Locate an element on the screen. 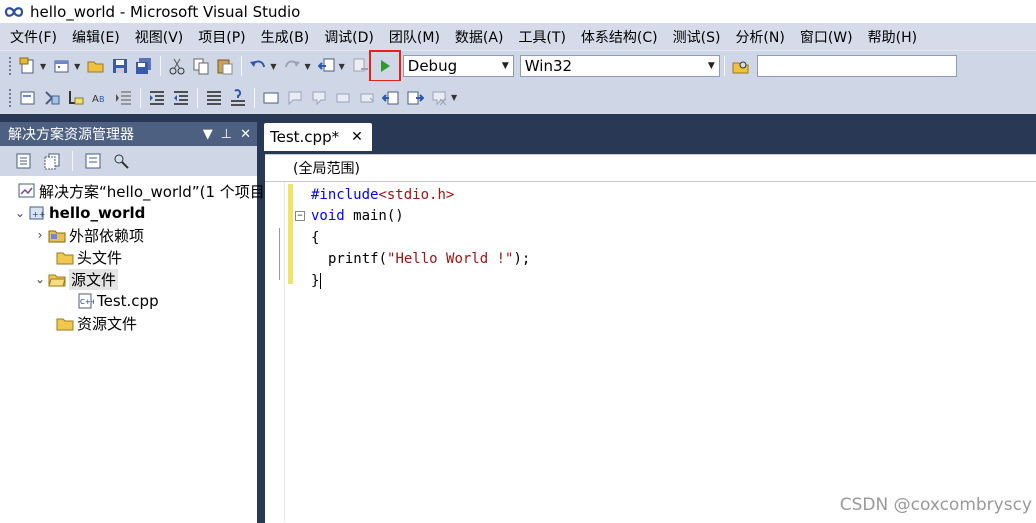 The height and width of the screenshot is (523, 1036). tab-test-cpp: Test.cpp* ✕ is located at coordinates (318, 137).